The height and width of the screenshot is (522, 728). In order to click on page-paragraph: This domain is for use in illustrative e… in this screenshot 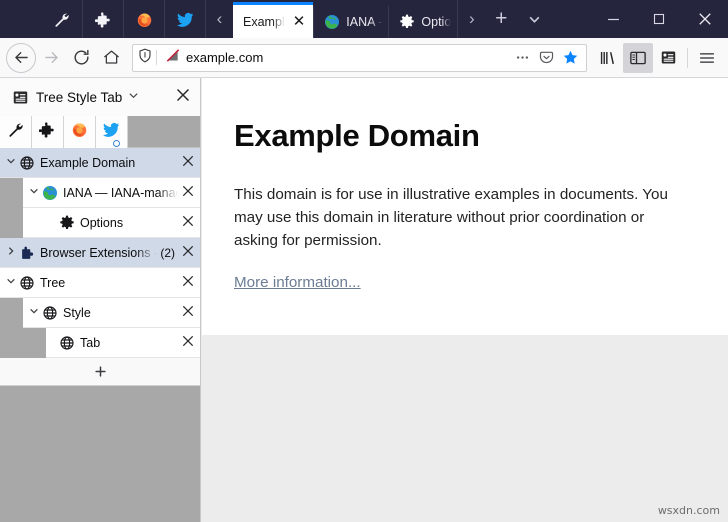, I will do `click(451, 218)`.